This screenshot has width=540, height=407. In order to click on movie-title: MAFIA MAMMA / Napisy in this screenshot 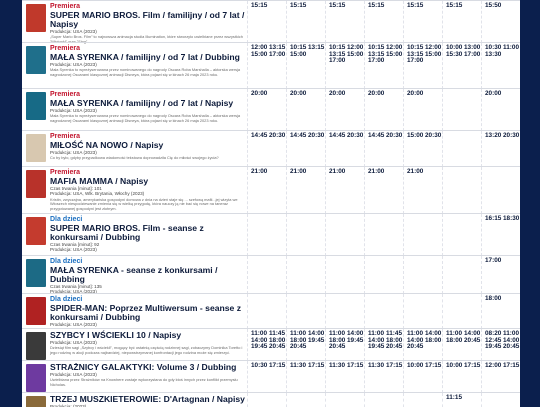, I will do `click(148, 181)`.